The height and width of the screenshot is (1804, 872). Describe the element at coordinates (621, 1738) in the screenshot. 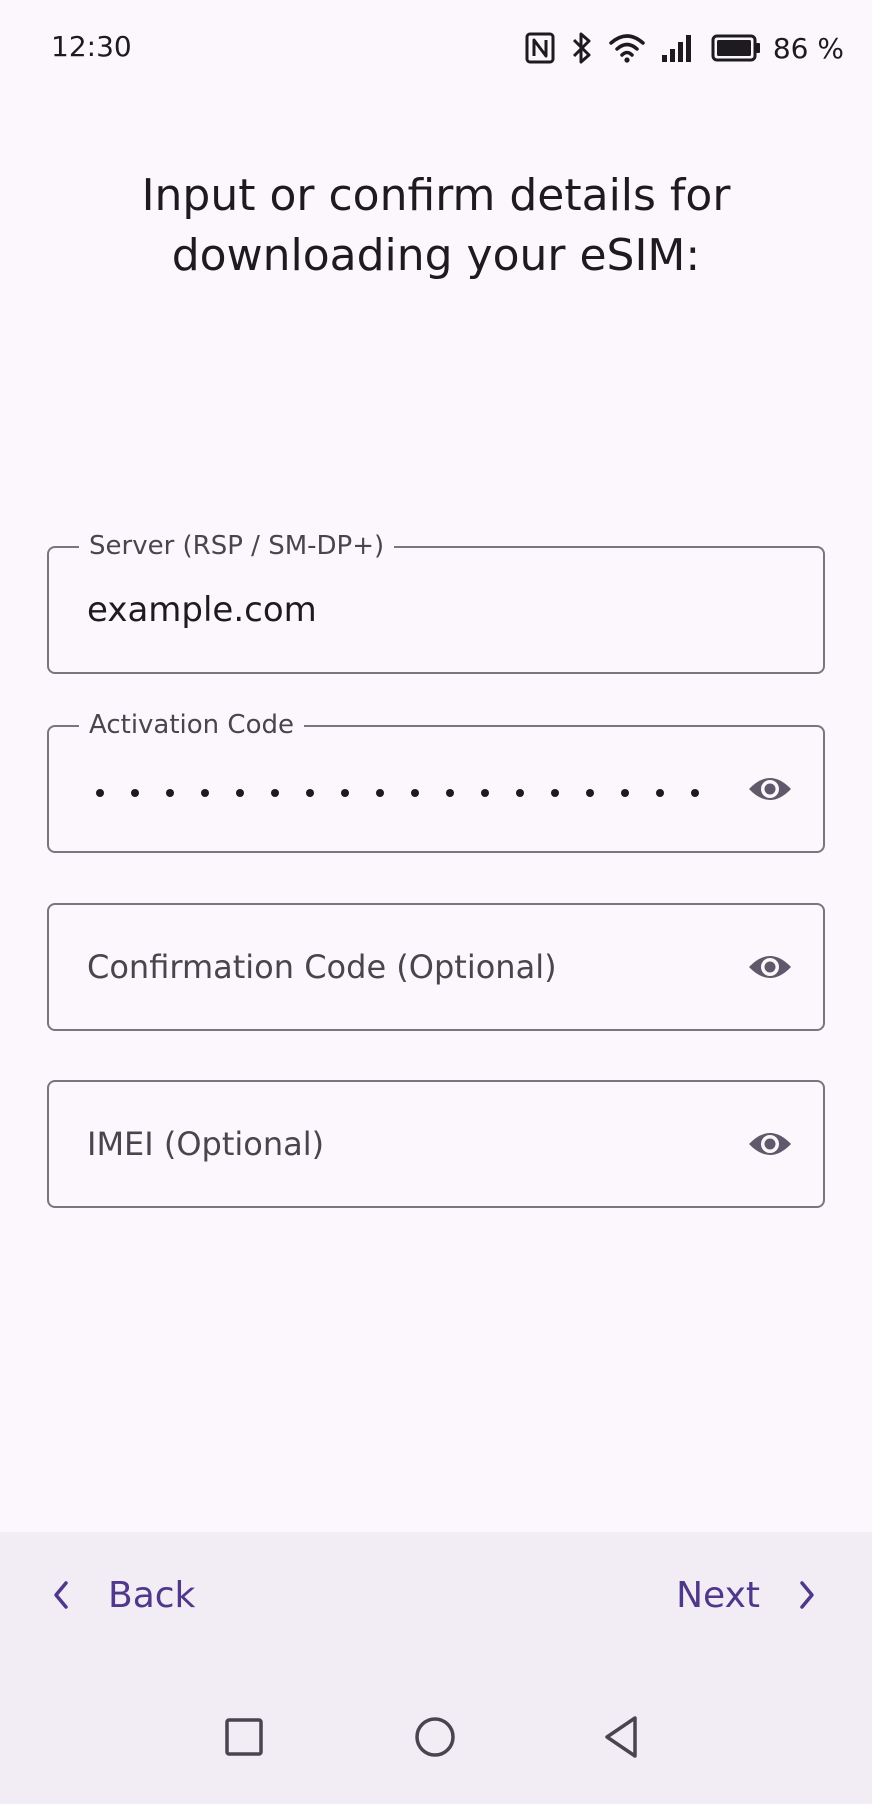

I see `back-triangle-icon` at that location.